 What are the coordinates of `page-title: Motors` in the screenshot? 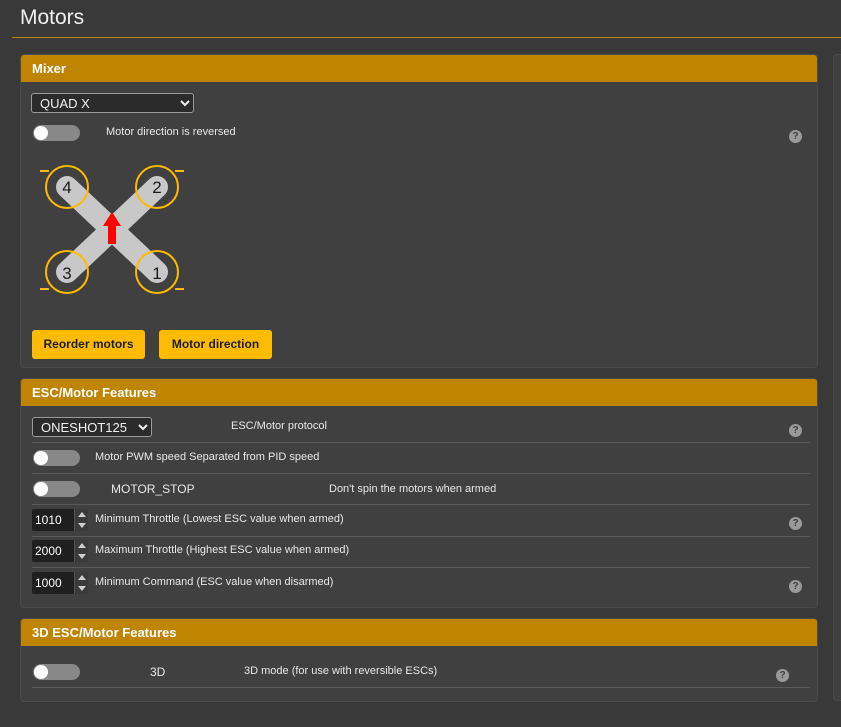 It's located at (52, 17).